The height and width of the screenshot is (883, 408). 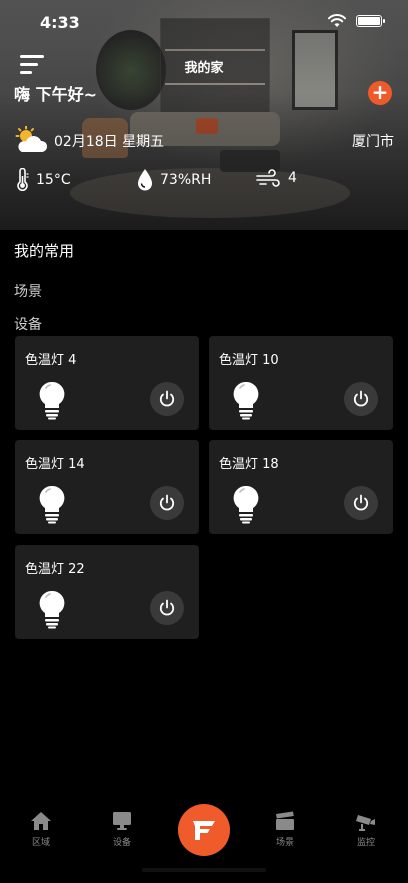 What do you see at coordinates (380, 93) in the screenshot?
I see `add-button: +` at bounding box center [380, 93].